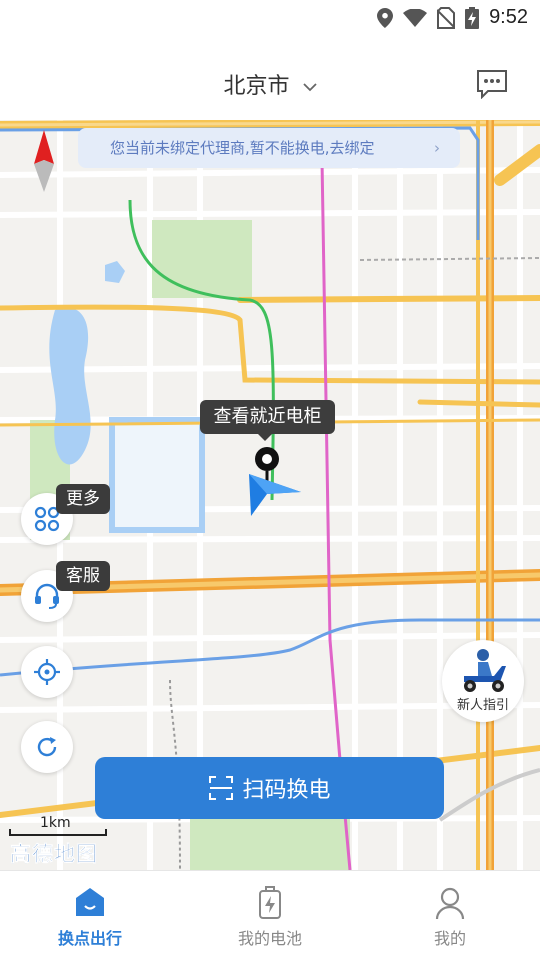 This screenshot has height=960, width=540. I want to click on city-label: 北京市, so click(256, 86).